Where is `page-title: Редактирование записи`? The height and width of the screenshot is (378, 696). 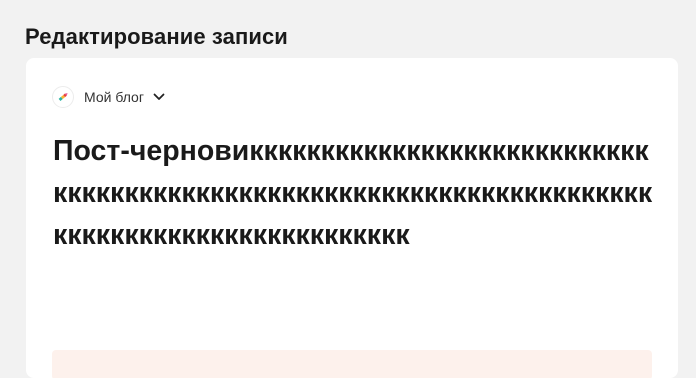 page-title: Редактирование записи is located at coordinates (156, 36).